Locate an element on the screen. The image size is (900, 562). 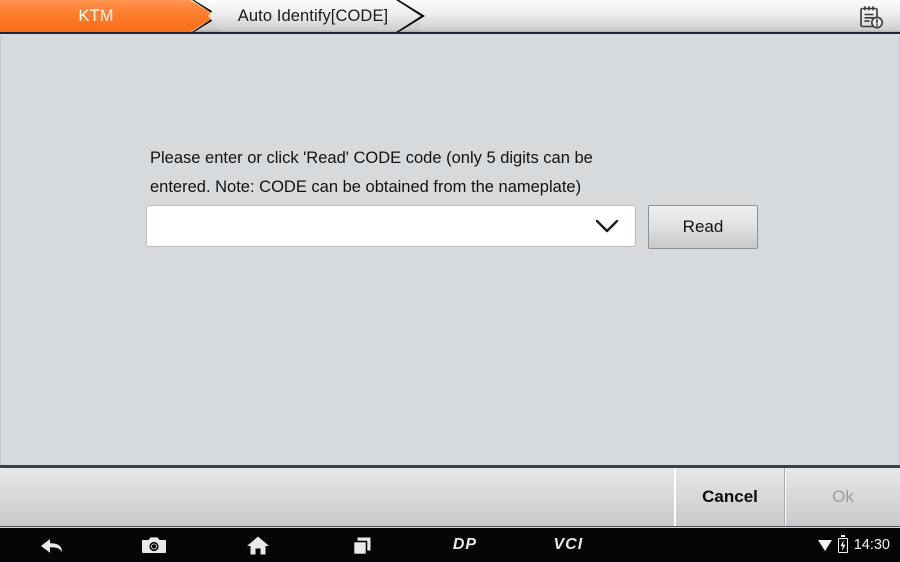
status-tray: 14:30 is located at coordinates (853, 545).